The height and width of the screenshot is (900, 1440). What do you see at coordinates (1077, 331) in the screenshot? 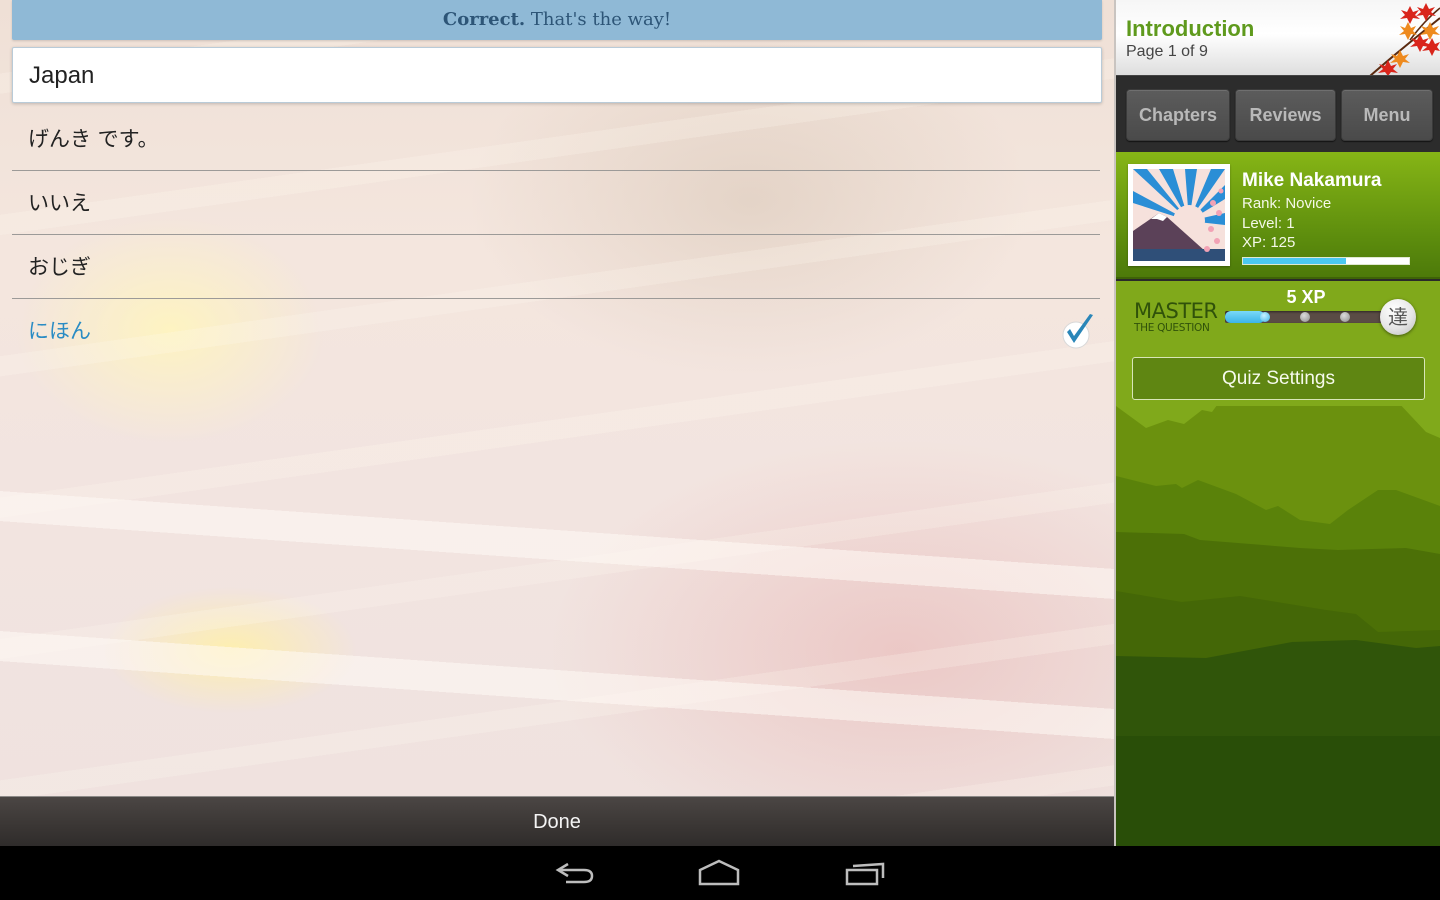
I see `checkmark-icon` at bounding box center [1077, 331].